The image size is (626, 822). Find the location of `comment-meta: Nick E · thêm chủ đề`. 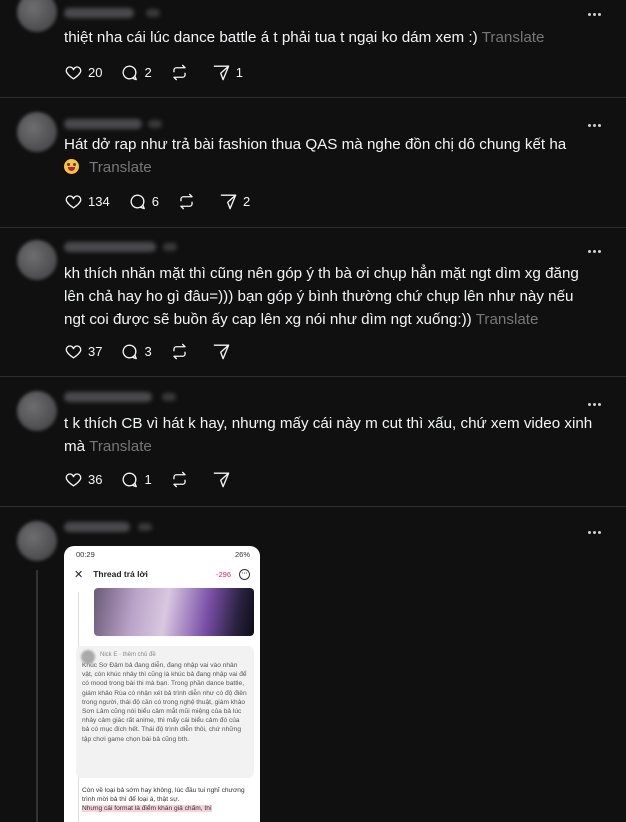

comment-meta: Nick E · thêm chủ đề is located at coordinates (128, 655).